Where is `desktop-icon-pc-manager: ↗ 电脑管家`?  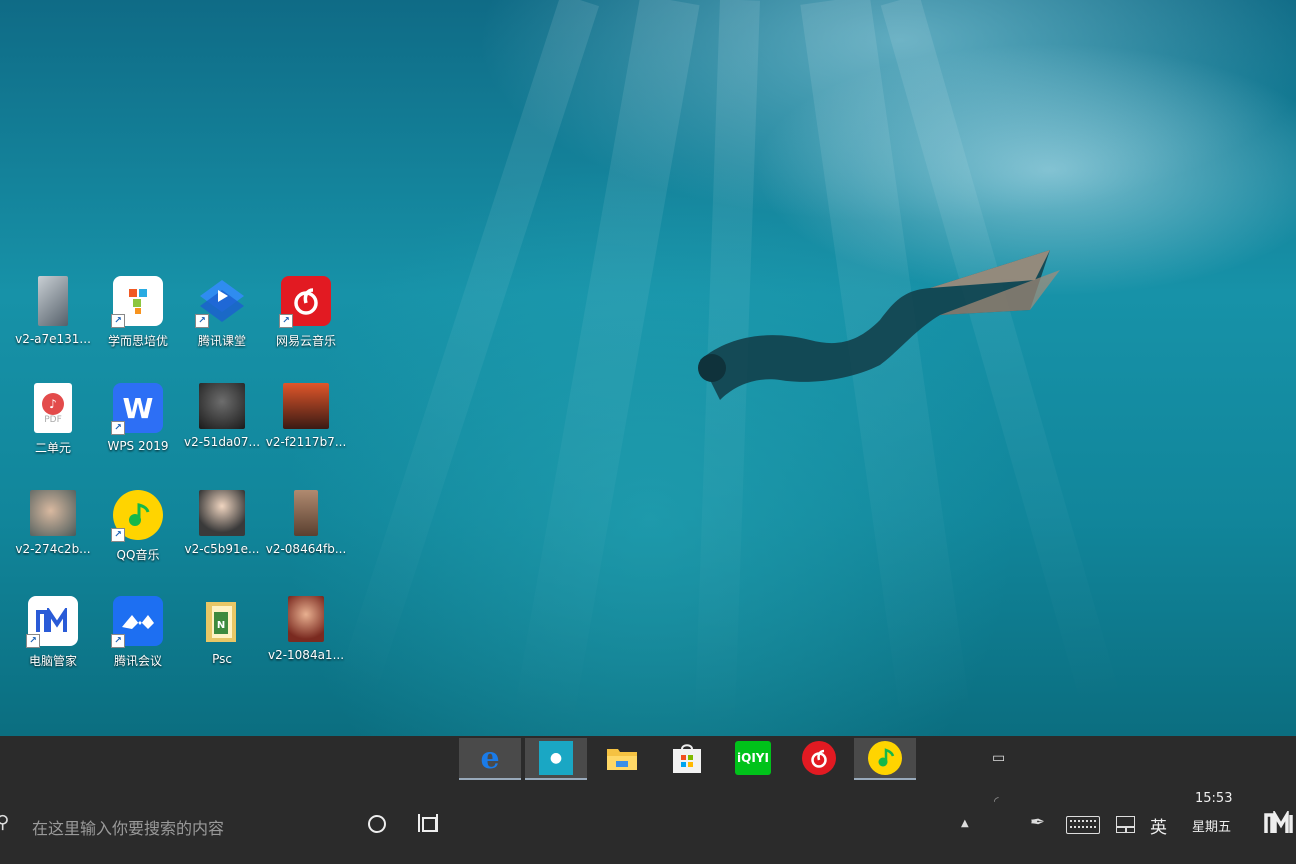
desktop-icon-pc-manager: ↗ 电脑管家 is located at coordinates (53, 646).